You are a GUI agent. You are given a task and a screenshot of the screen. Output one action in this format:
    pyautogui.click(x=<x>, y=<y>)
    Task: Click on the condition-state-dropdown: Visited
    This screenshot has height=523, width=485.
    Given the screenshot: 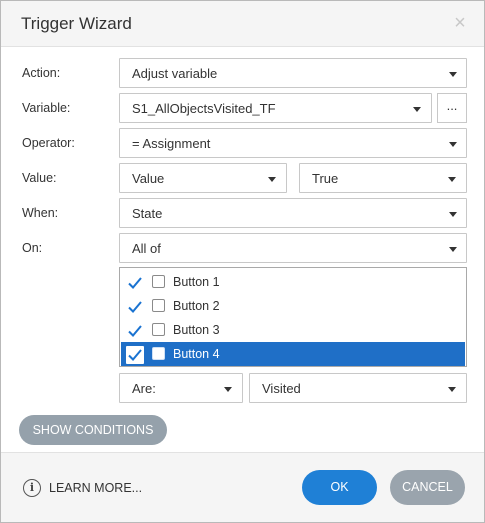 What is the action you would take?
    pyautogui.click(x=358, y=388)
    